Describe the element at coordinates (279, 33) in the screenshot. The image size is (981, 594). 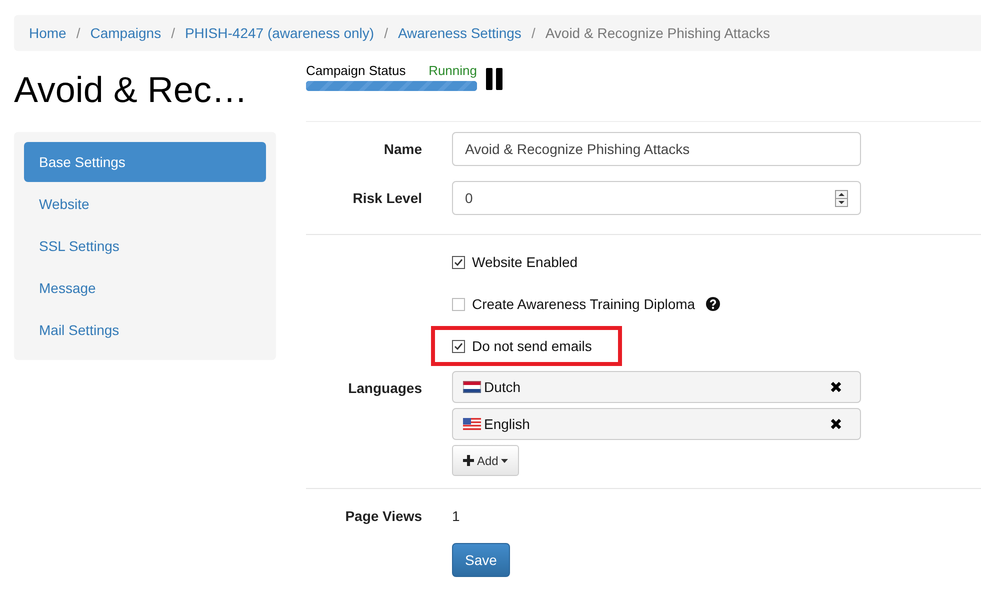
I see `breadcrumb-link: PHISH-4247 (awareness only)` at that location.